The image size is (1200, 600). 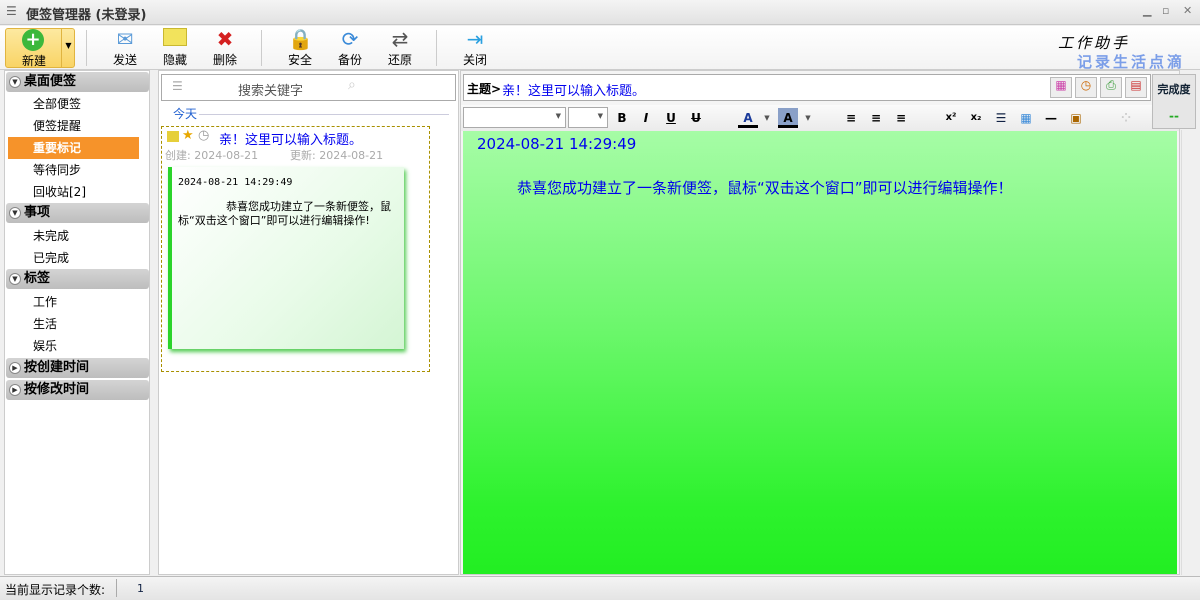 What do you see at coordinates (901, 118) in the screenshot?
I see `align-right-icon: ≡` at bounding box center [901, 118].